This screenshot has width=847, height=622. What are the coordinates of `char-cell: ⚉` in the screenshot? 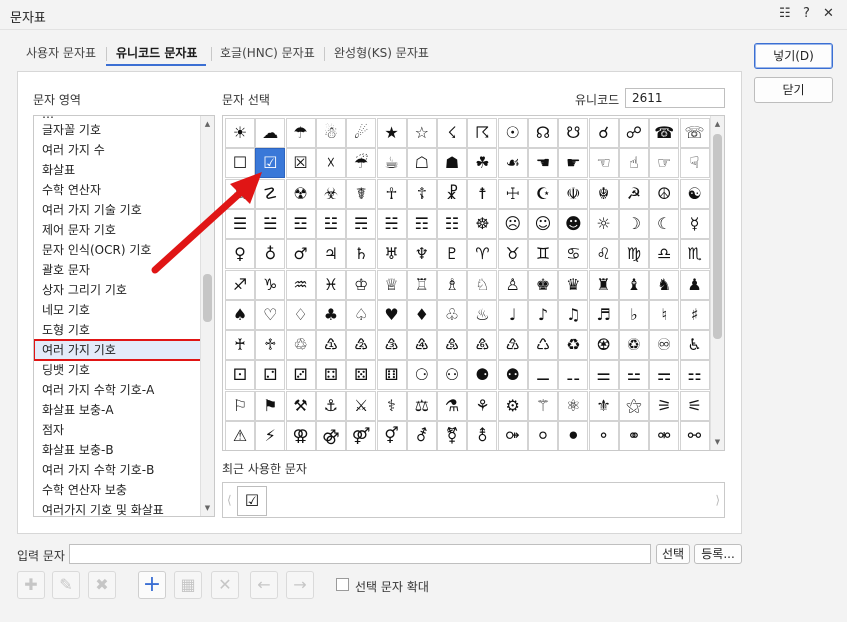 It's located at (512, 375).